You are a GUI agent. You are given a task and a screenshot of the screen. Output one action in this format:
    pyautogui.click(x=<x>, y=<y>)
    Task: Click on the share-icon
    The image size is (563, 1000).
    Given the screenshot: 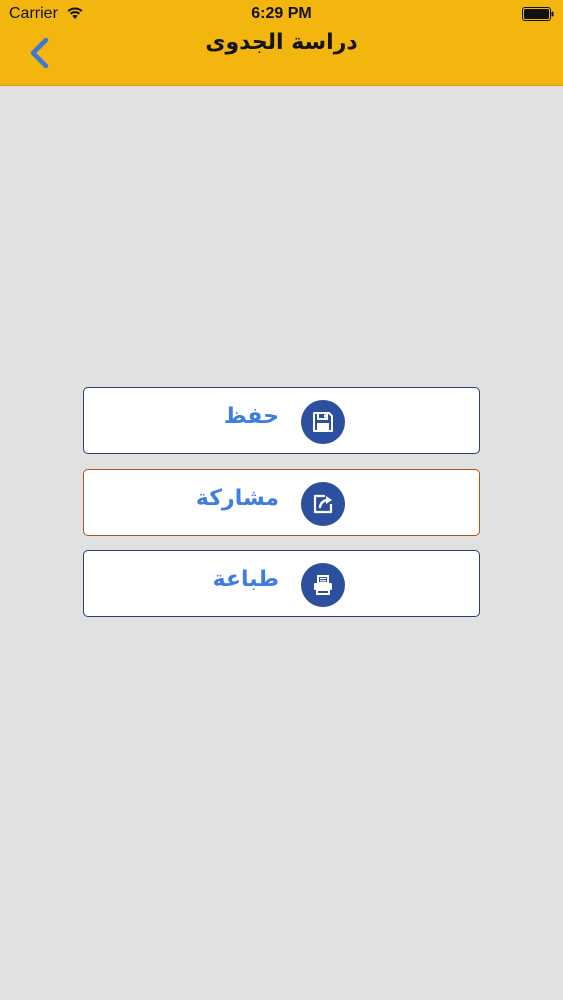 What is the action you would take?
    pyautogui.click(x=323, y=504)
    